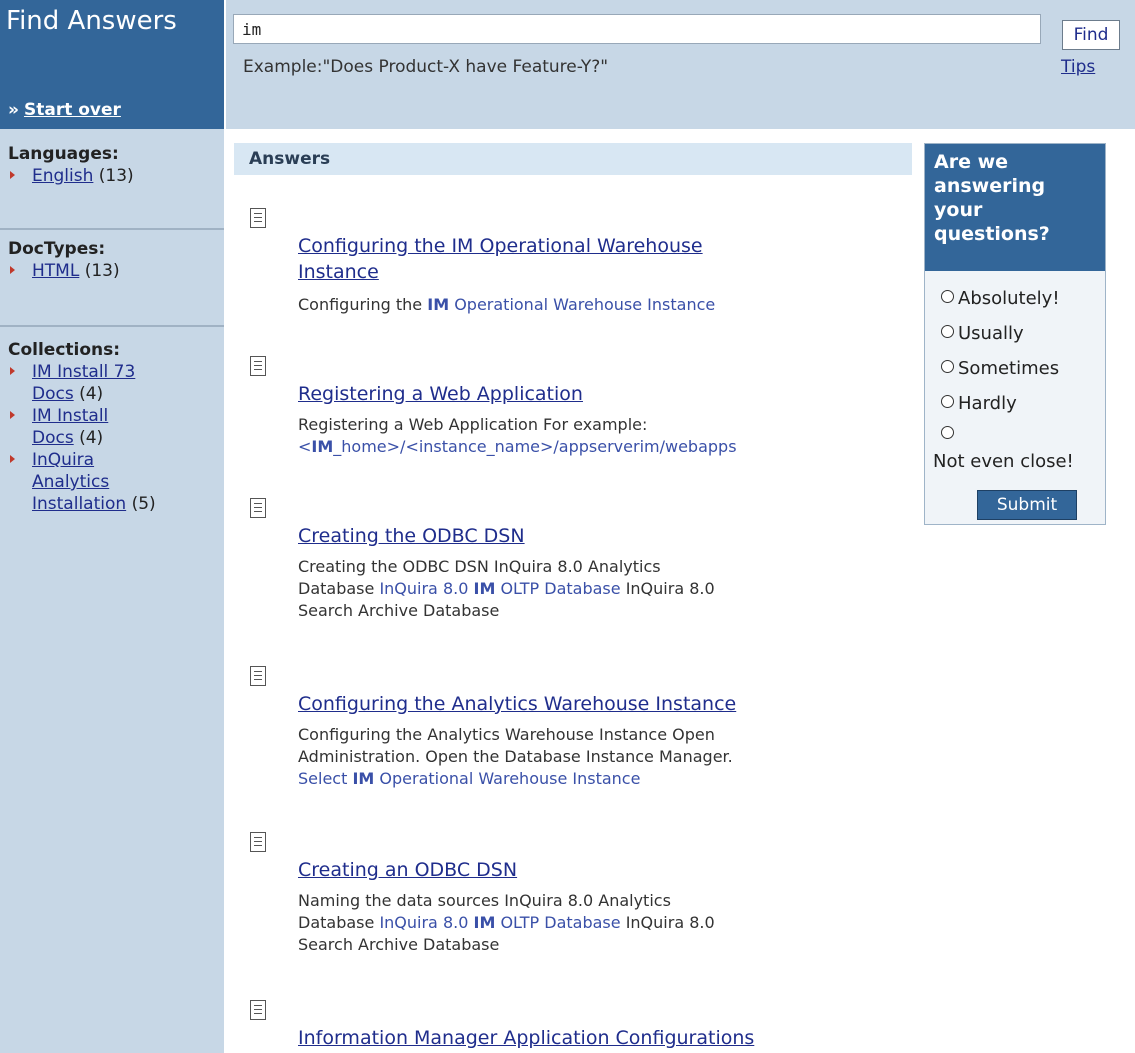  I want to click on search-input, so click(637, 29).